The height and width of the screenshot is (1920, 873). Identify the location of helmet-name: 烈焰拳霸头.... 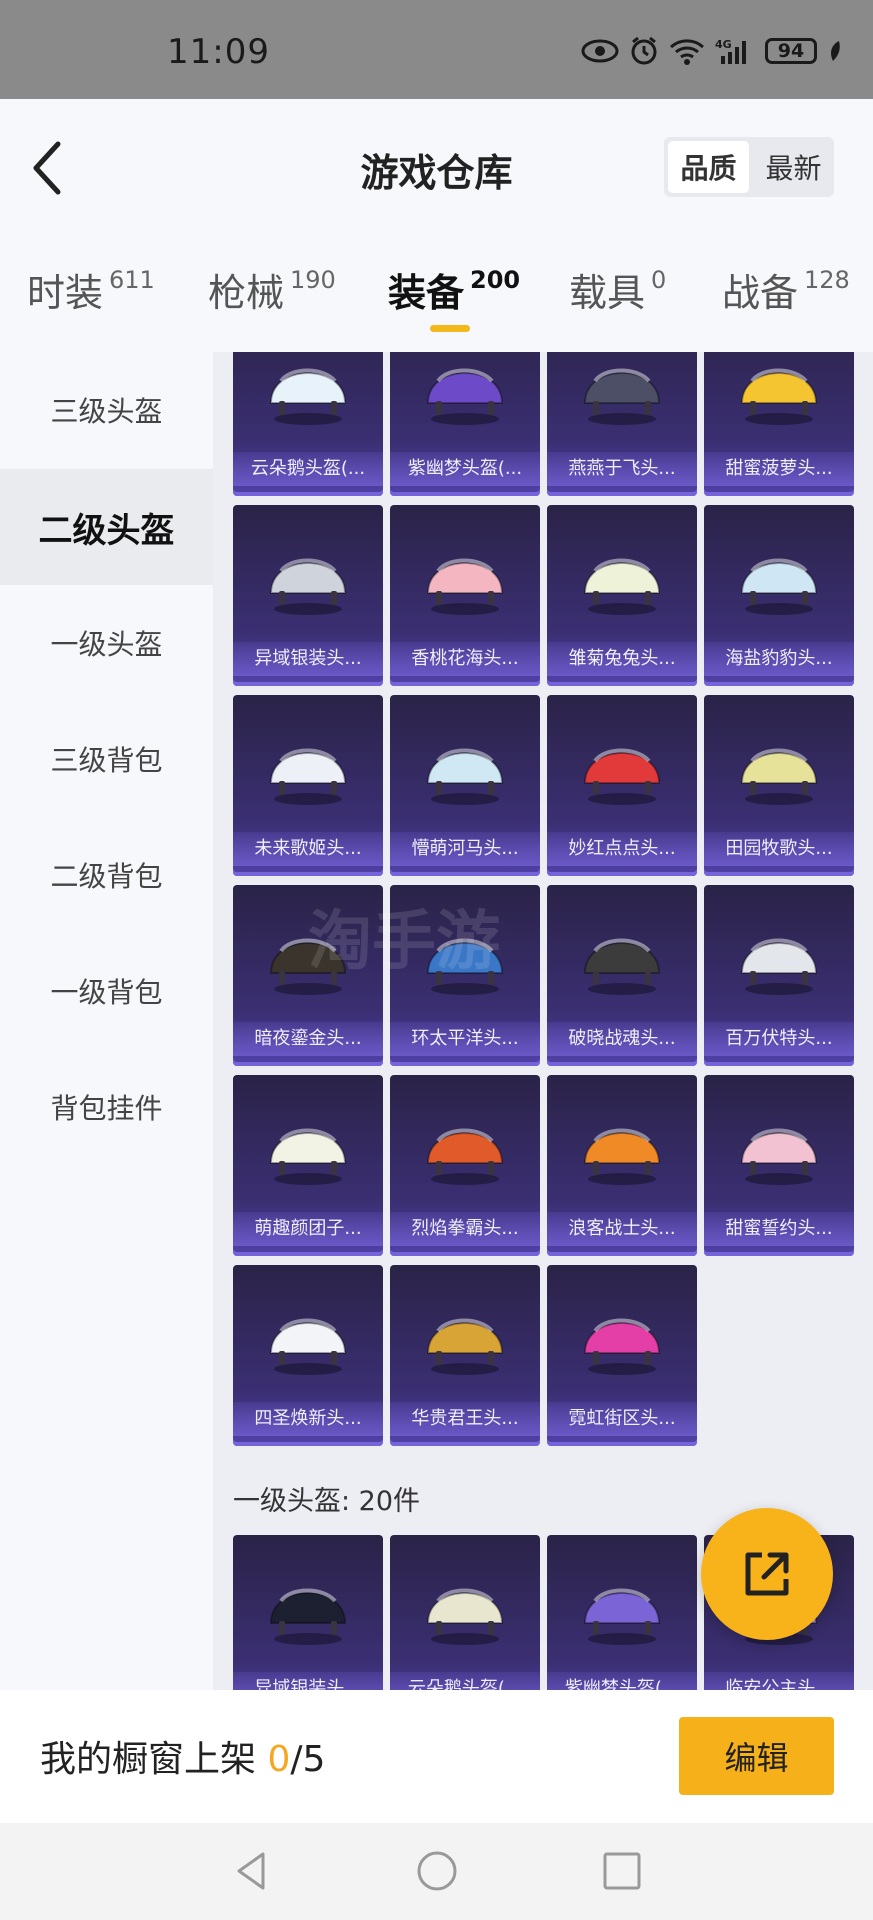
(465, 1229).